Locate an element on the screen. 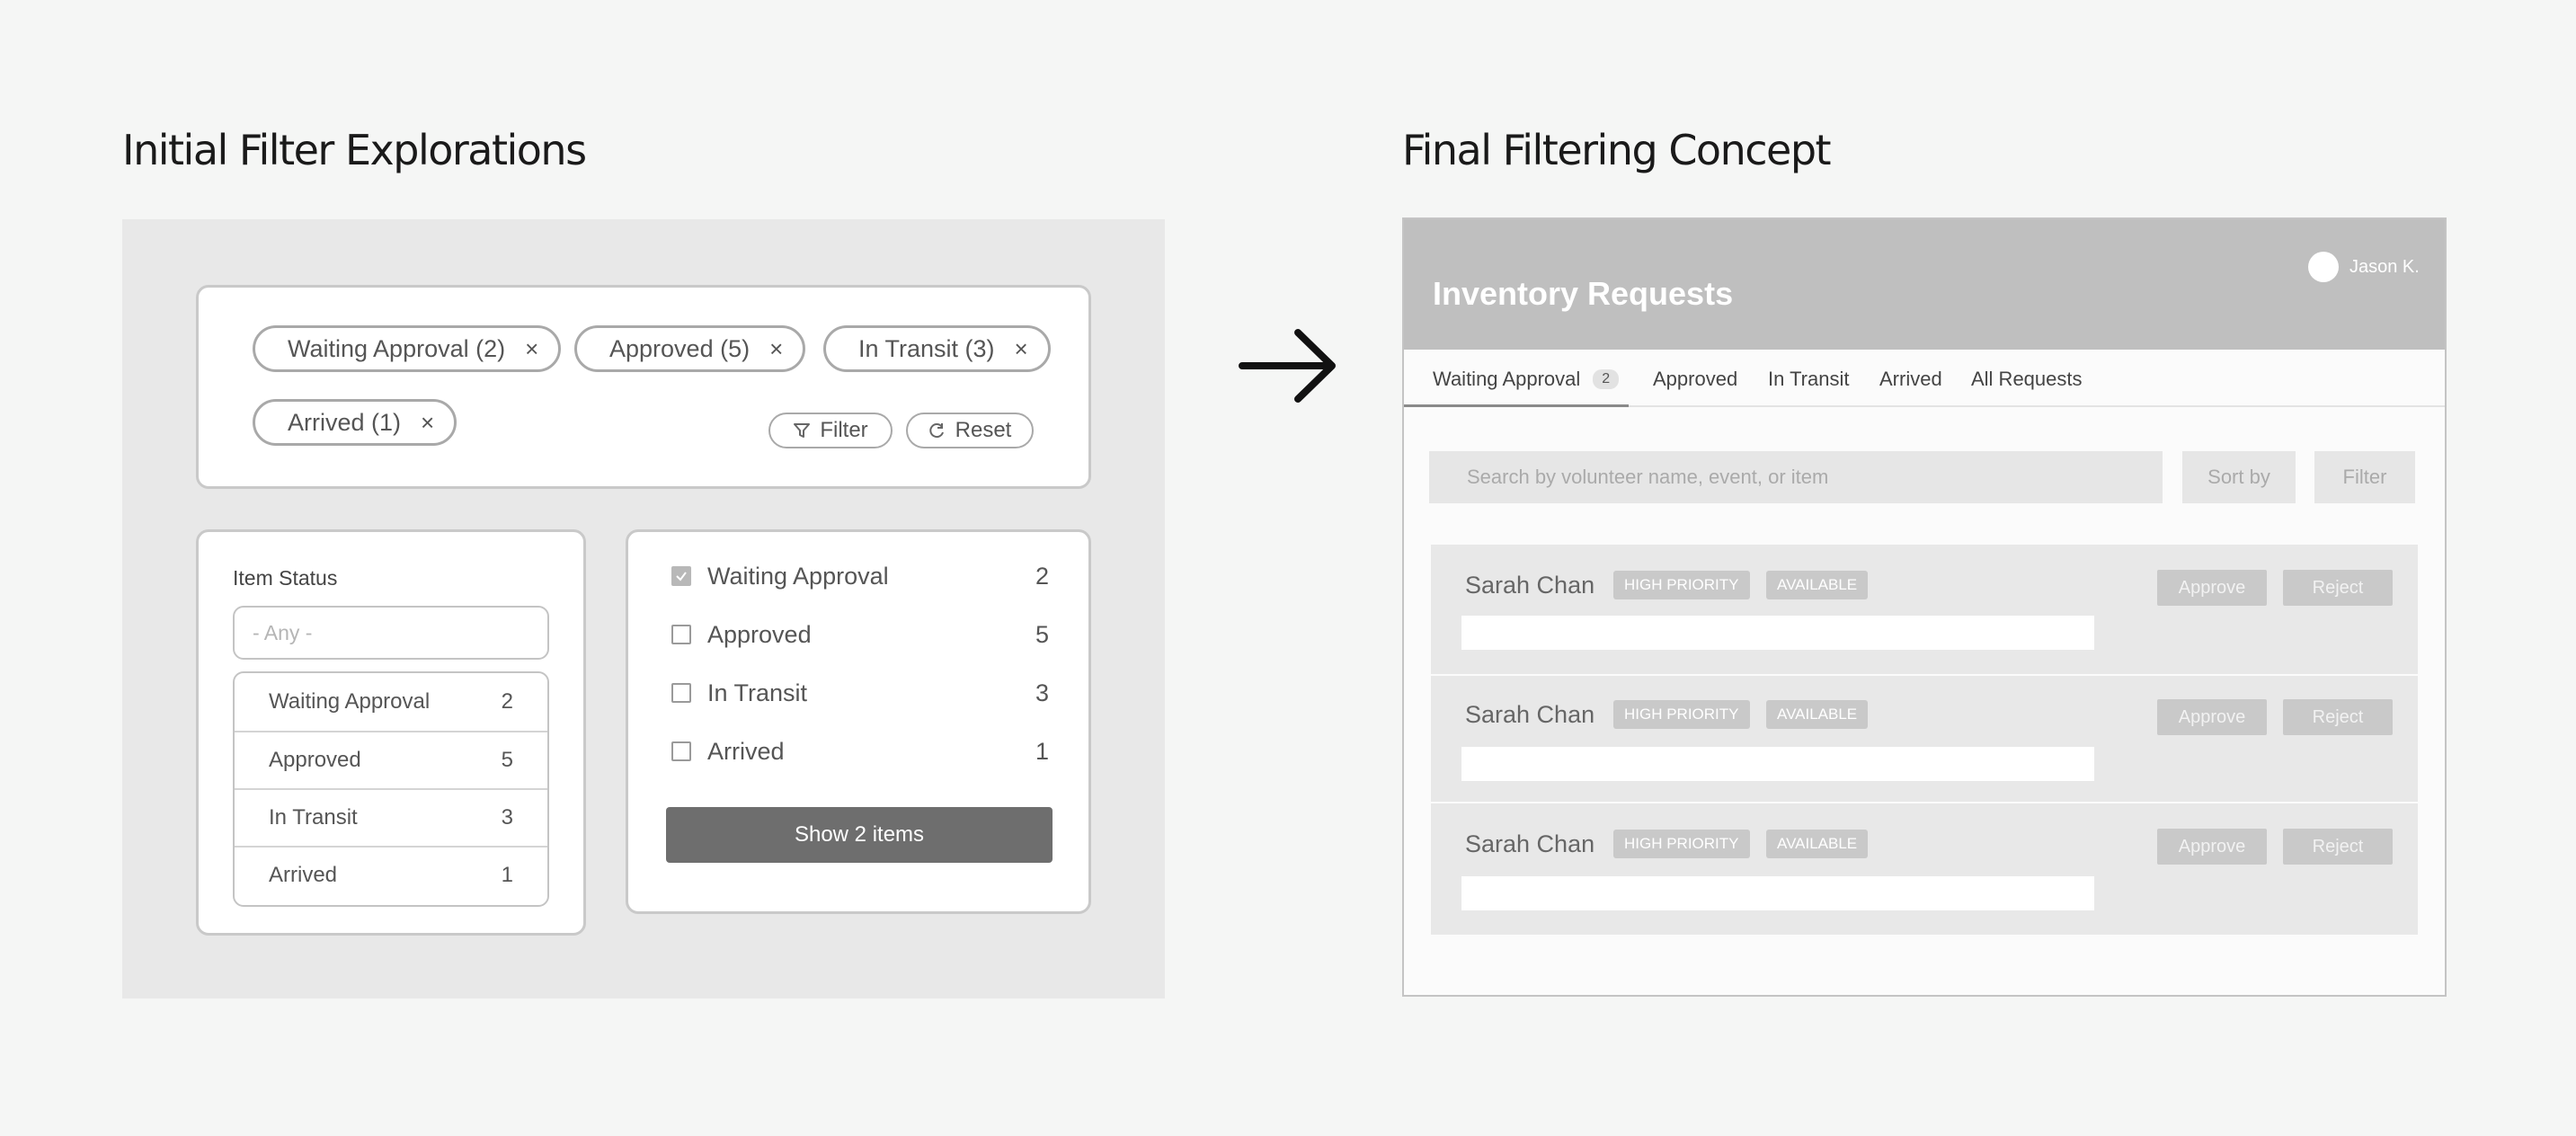 Image resolution: width=2576 pixels, height=1136 pixels. arrow-right-icon is located at coordinates (1287, 366).